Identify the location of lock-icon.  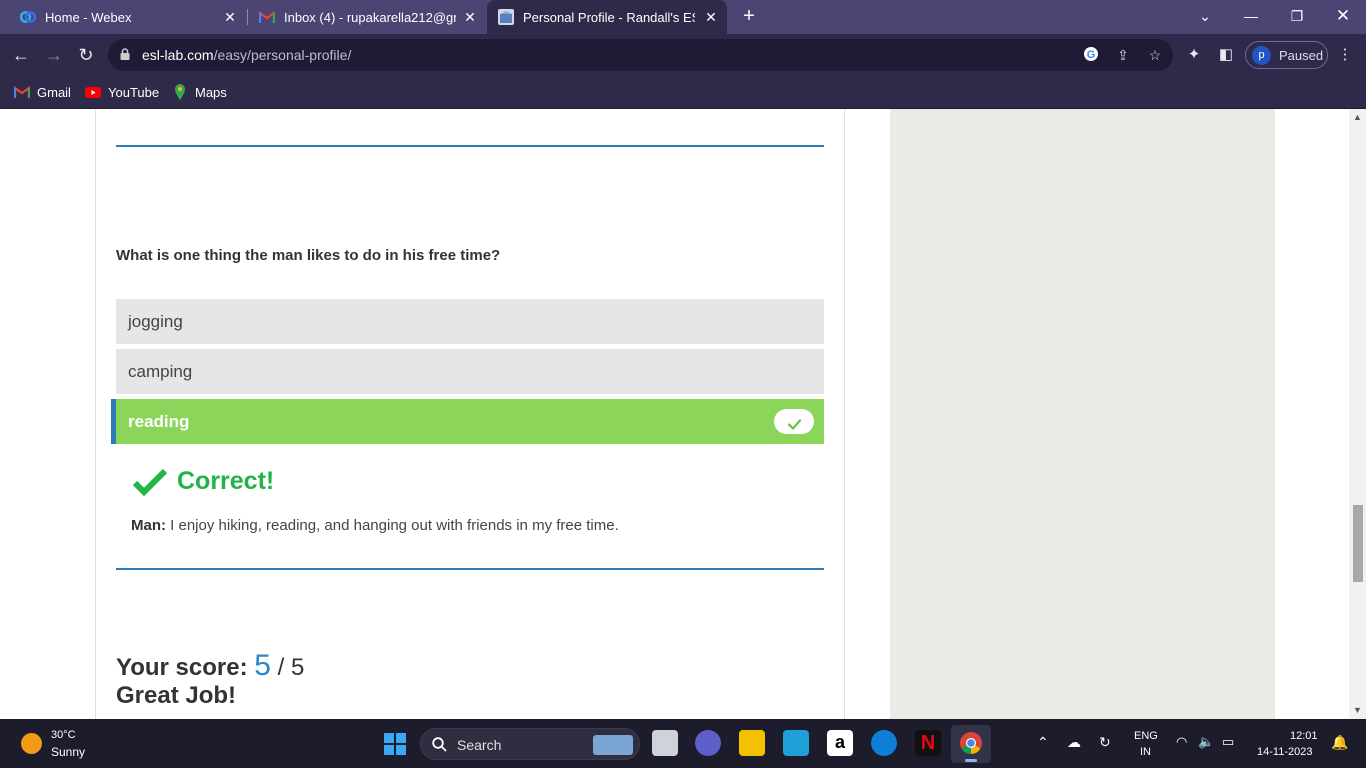
(125, 54).